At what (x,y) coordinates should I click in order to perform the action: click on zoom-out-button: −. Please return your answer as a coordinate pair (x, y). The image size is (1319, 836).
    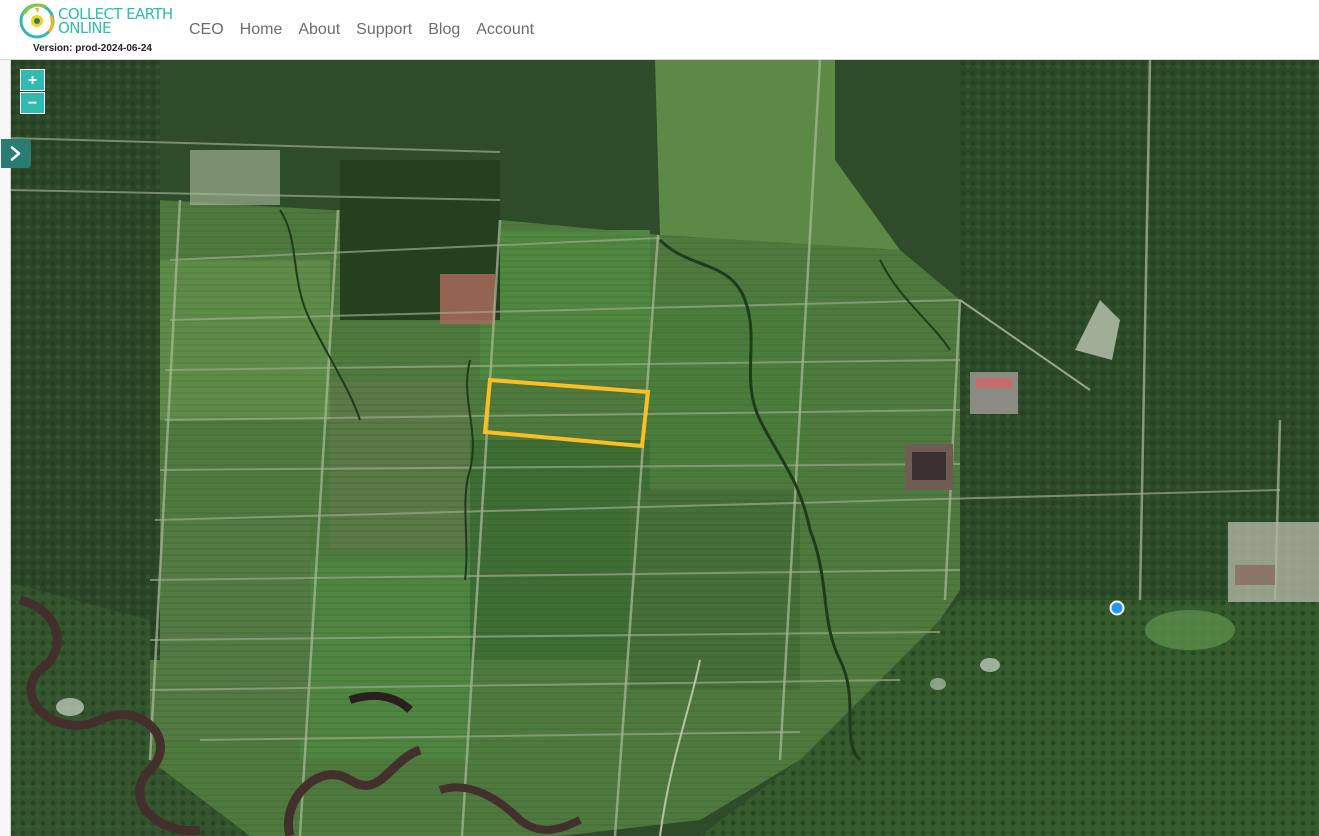
    Looking at the image, I should click on (32, 103).